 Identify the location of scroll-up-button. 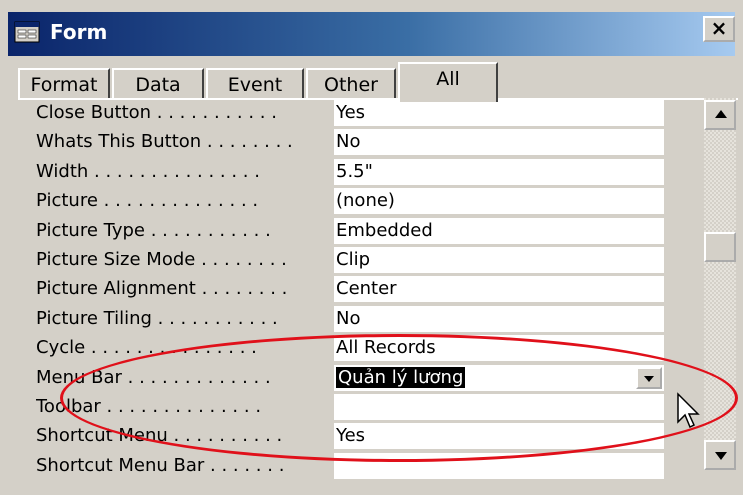
(720, 115).